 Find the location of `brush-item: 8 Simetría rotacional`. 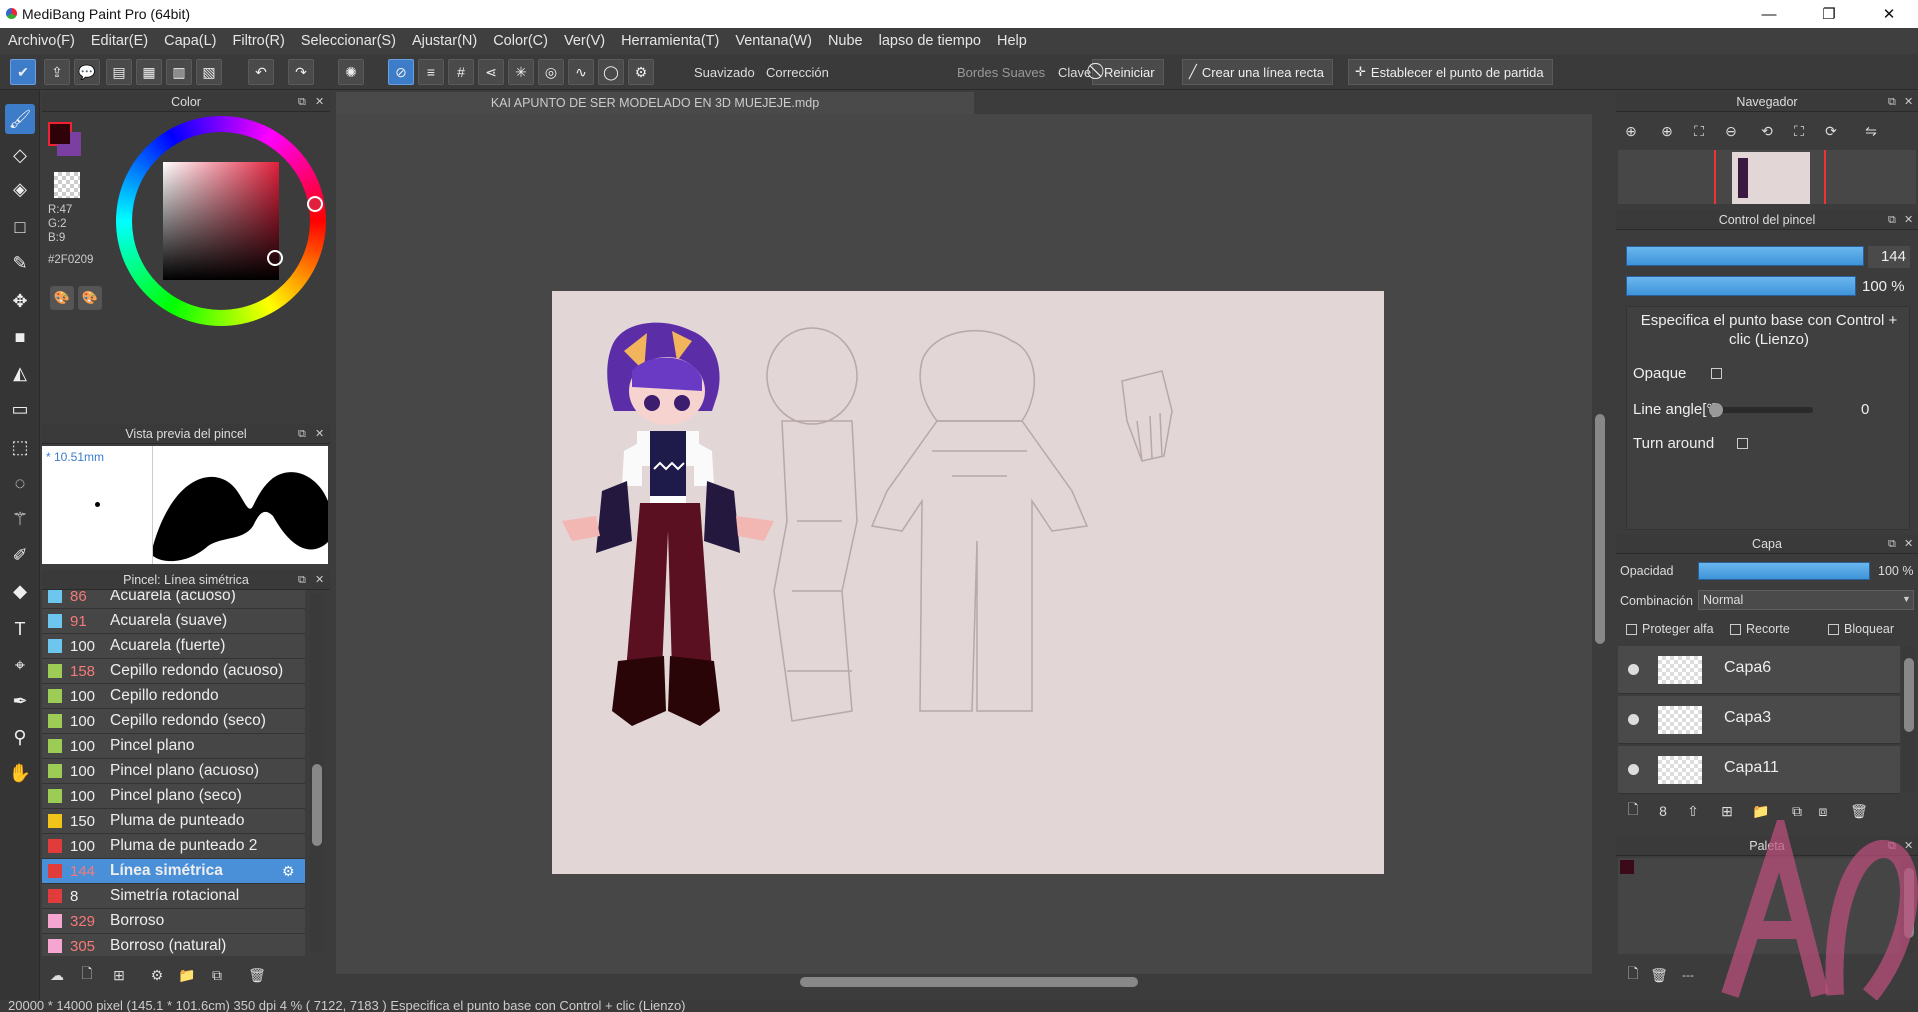

brush-item: 8 Simetría rotacional is located at coordinates (173, 896).